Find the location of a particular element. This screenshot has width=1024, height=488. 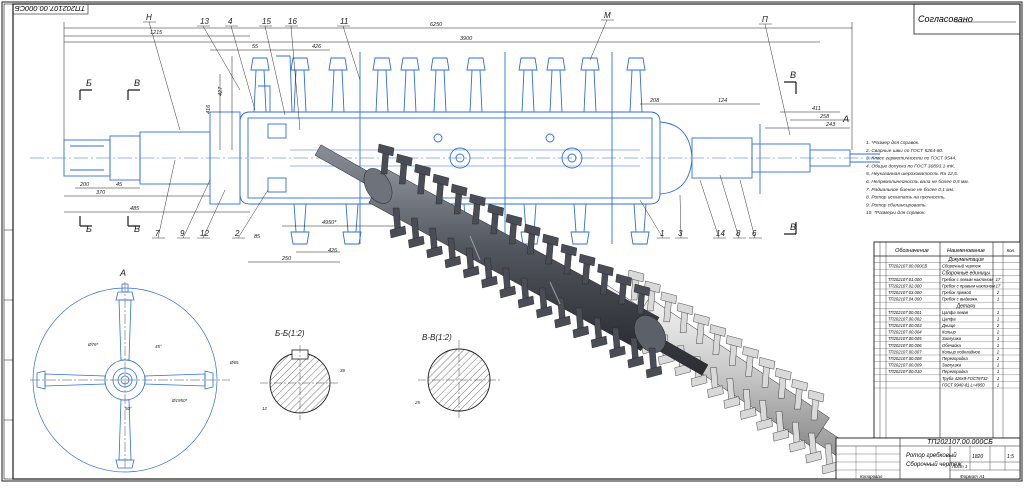

spec-header-name: Наименование is located at coordinates (966, 251).